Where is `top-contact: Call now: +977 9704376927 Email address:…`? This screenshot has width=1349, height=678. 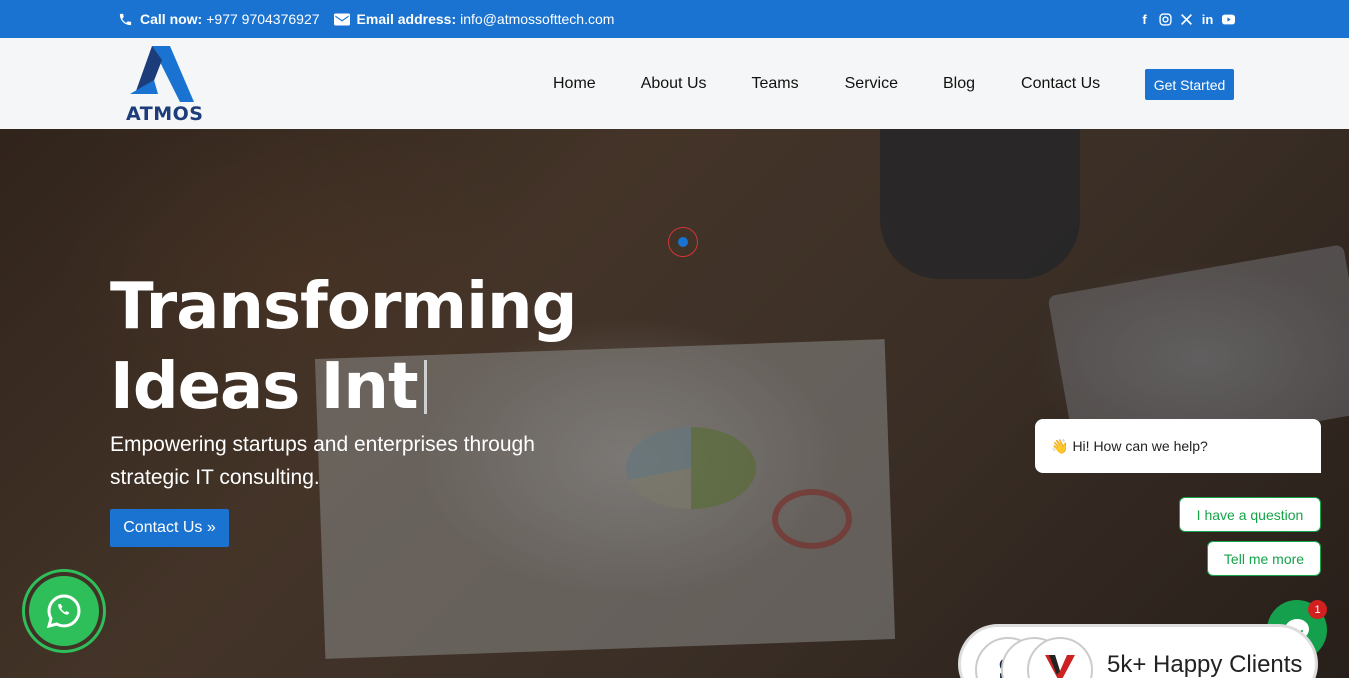 top-contact: Call now: +977 9704376927 Email address:… is located at coordinates (373, 19).